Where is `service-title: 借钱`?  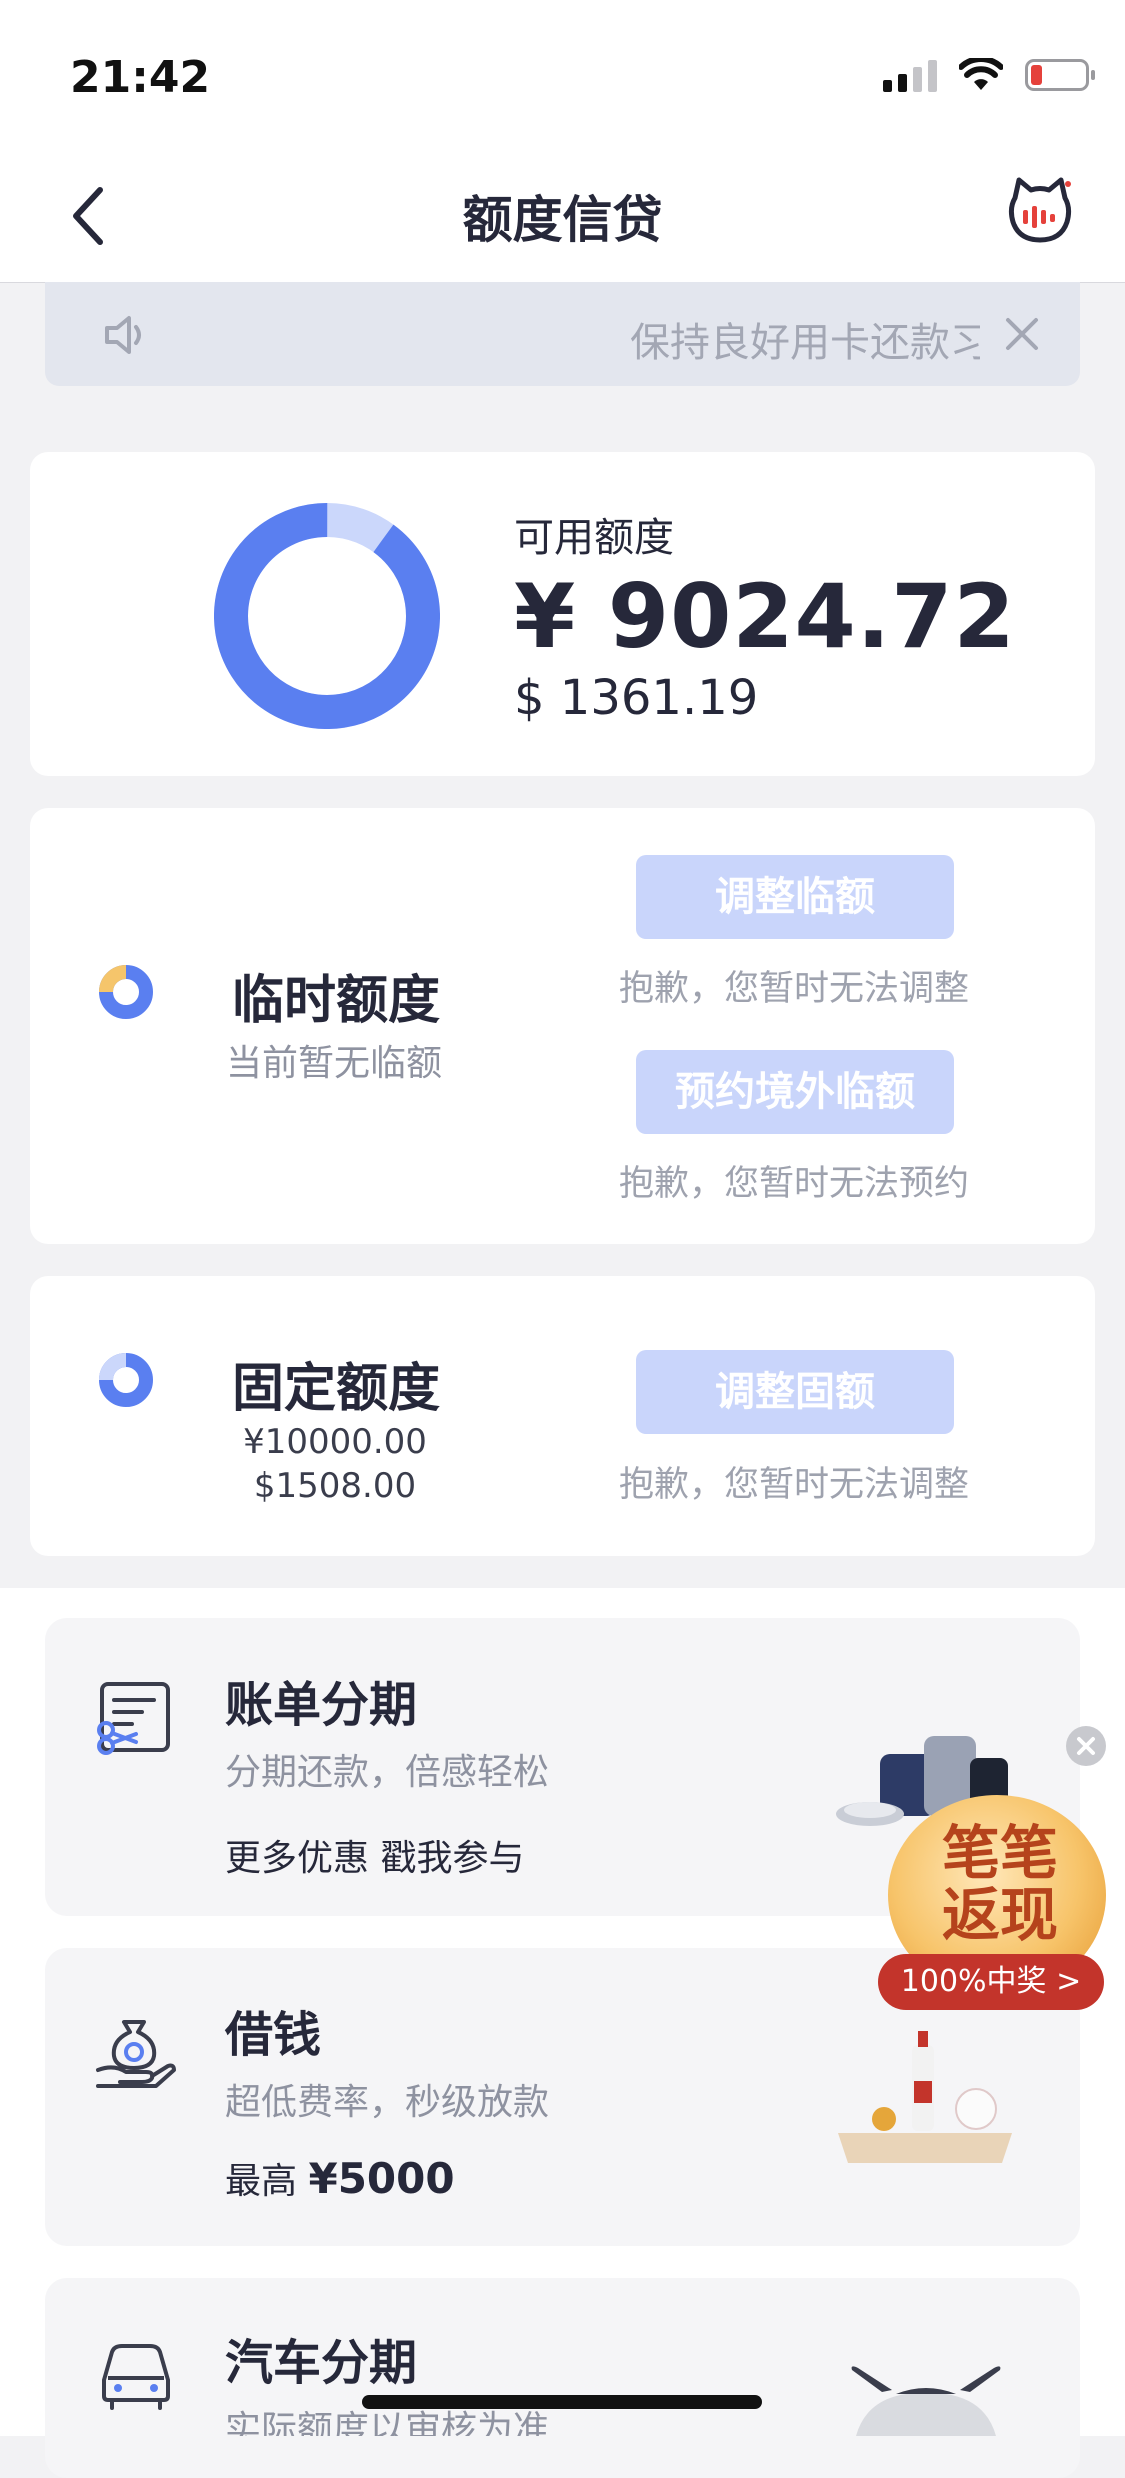
service-title: 借钱 is located at coordinates (273, 2035).